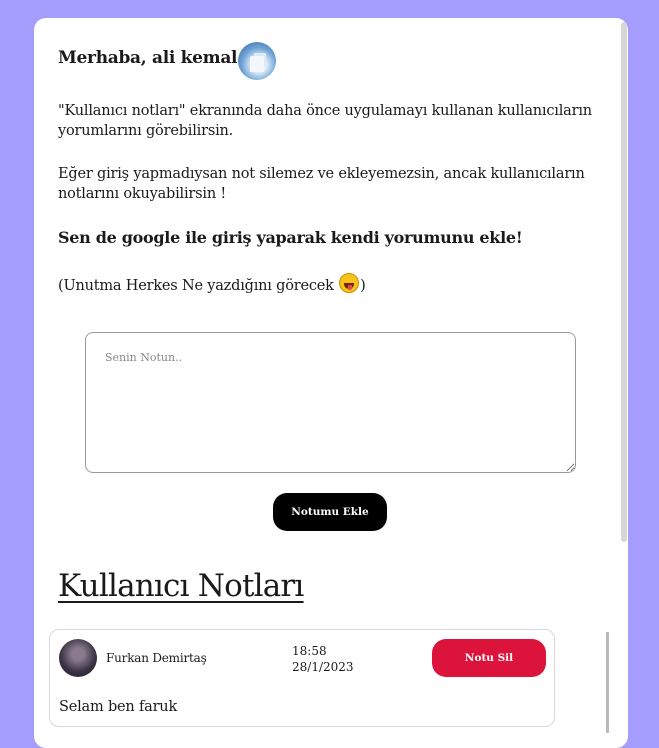 The width and height of the screenshot is (659, 748). Describe the element at coordinates (363, 286) in the screenshot. I see `reminder-suffix: )` at that location.